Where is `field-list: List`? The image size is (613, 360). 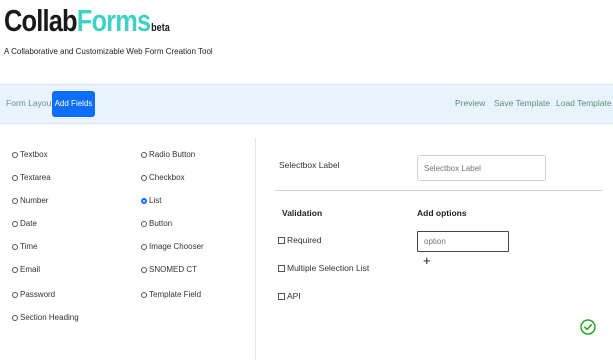
field-list: List is located at coordinates (151, 200).